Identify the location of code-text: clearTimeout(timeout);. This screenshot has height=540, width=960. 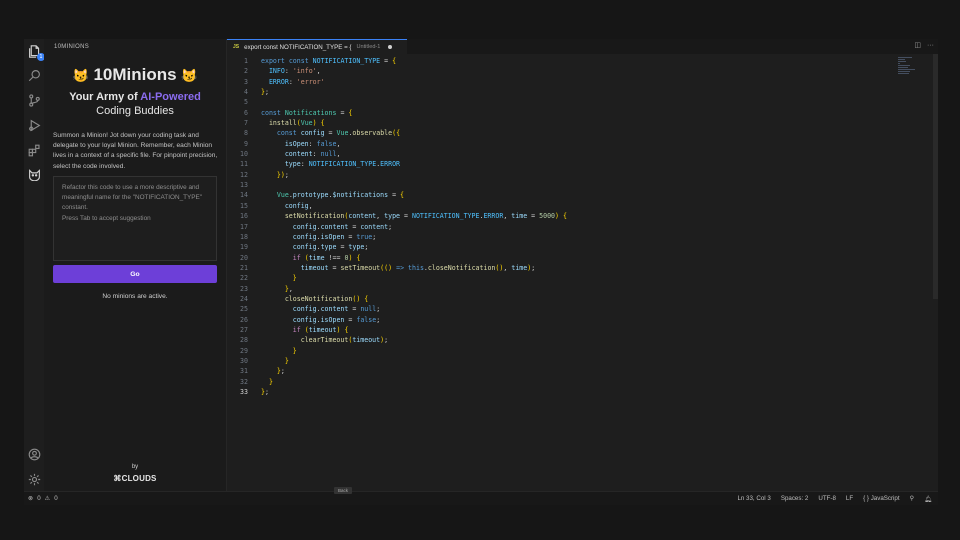
(344, 340).